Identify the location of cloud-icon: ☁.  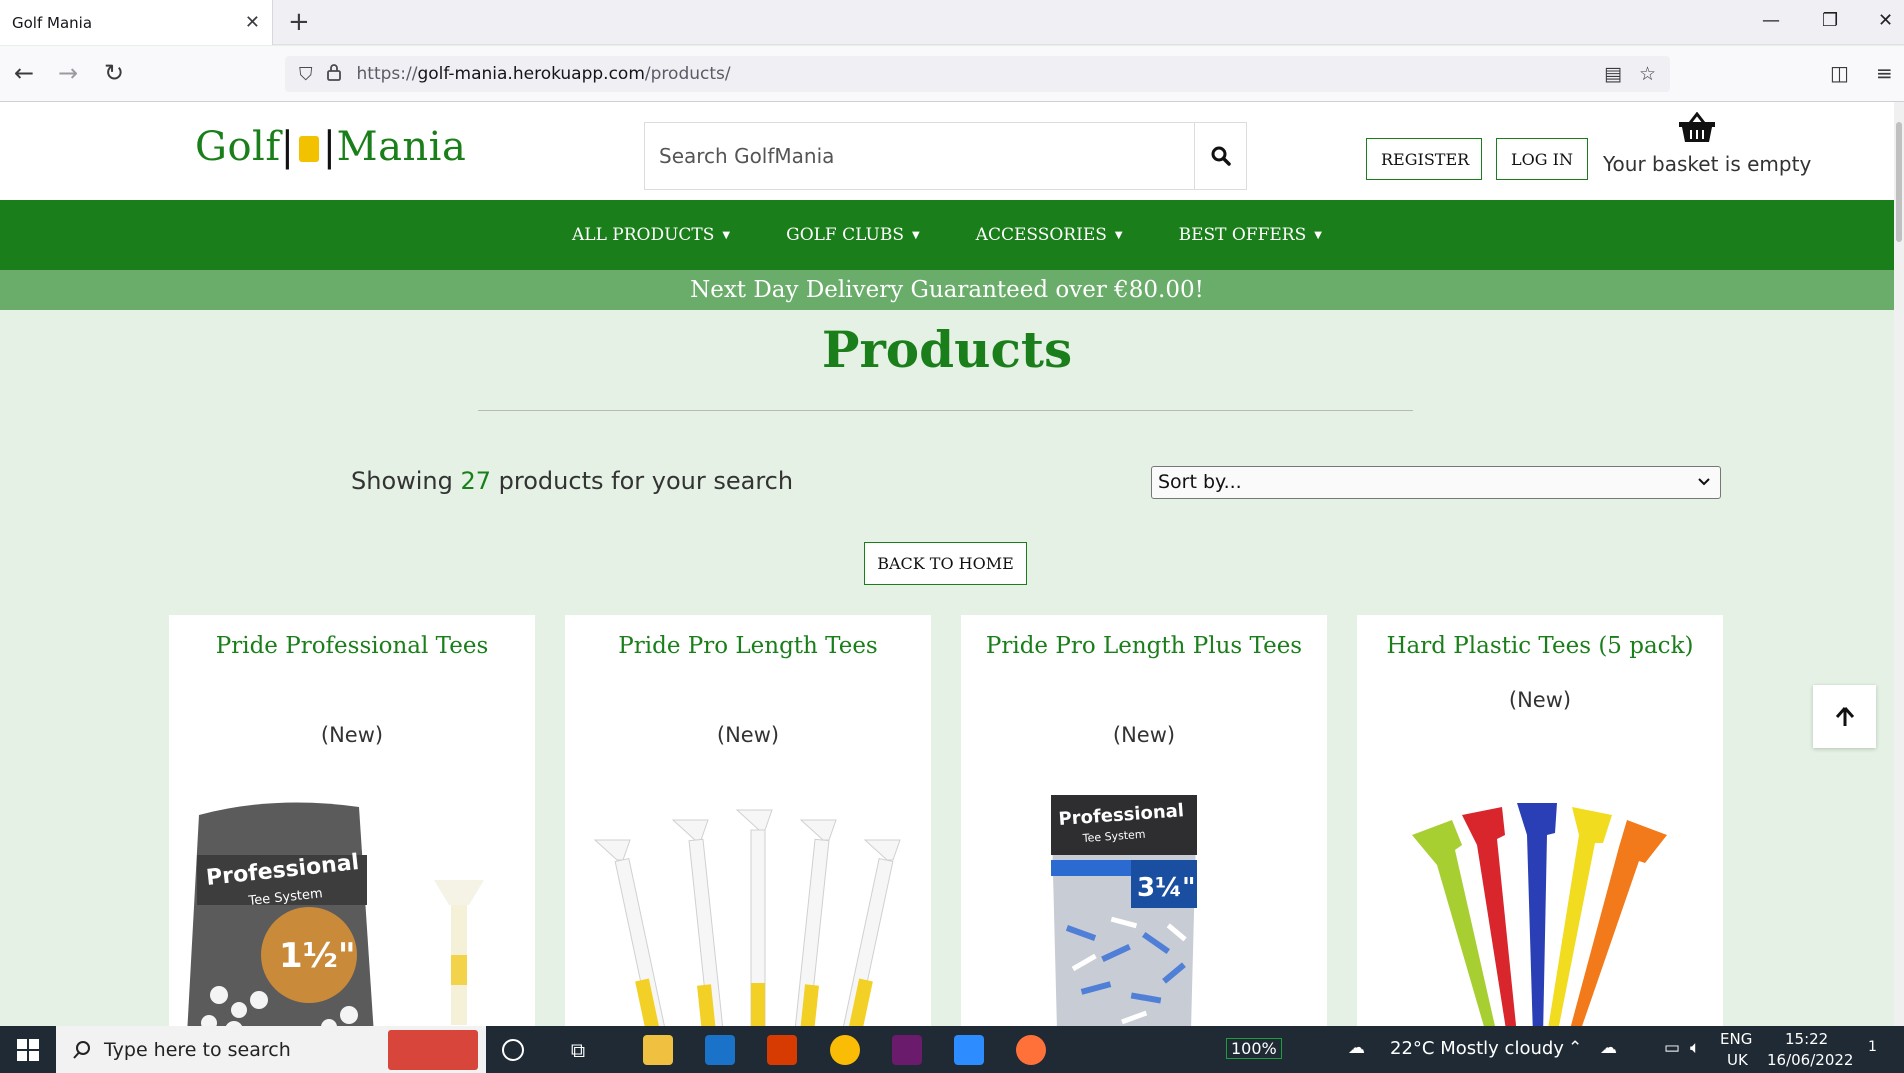
(1356, 1048).